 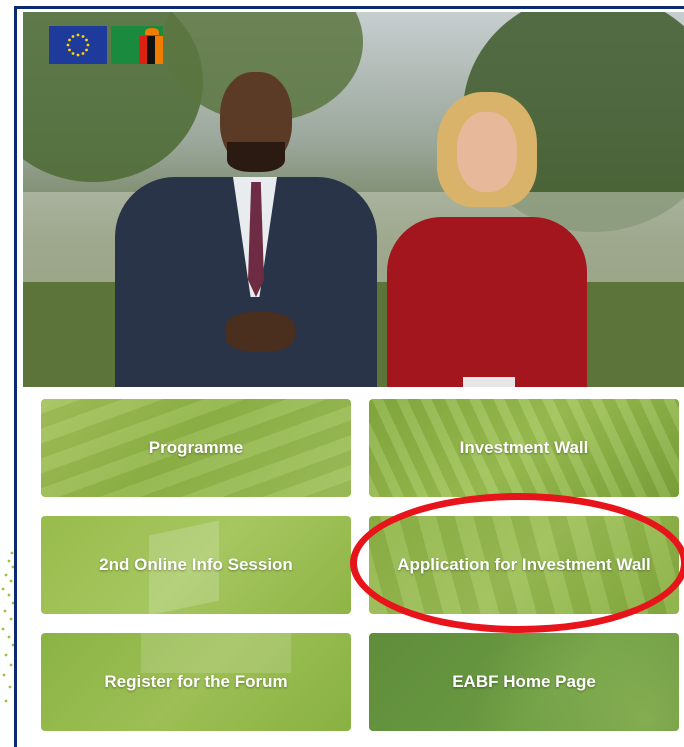 I want to click on eabf-home-label: EABF Home Page, so click(x=524, y=681).